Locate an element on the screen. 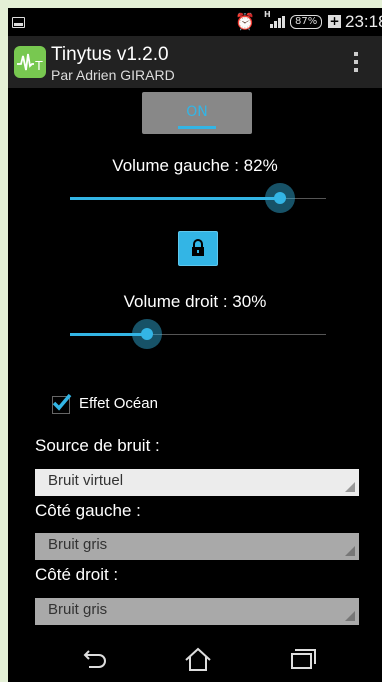 The height and width of the screenshot is (682, 382). navigation-bar is located at coordinates (195, 658).